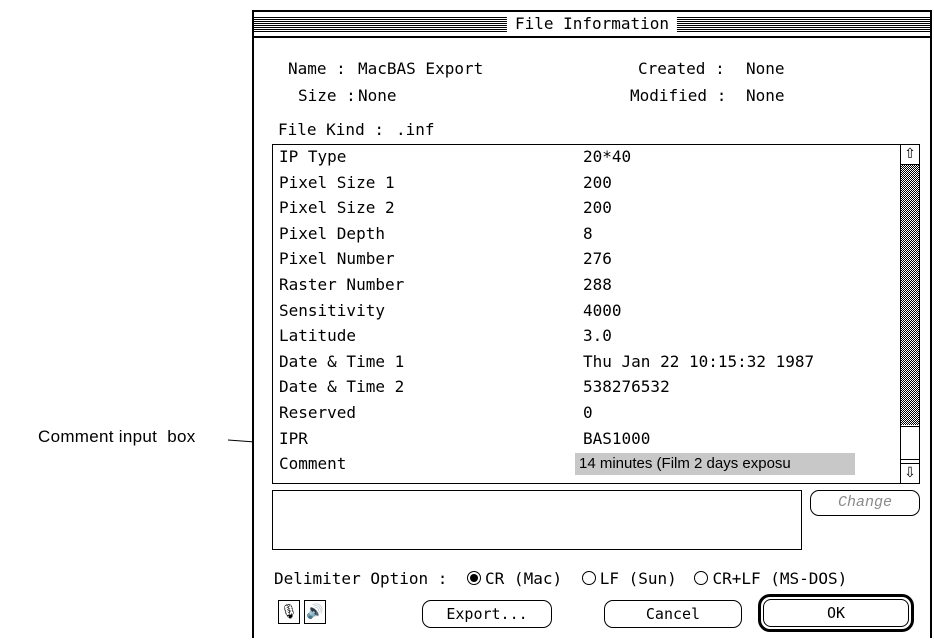 This screenshot has width=934, height=640. I want to click on field-value: 3.0, so click(597, 336).